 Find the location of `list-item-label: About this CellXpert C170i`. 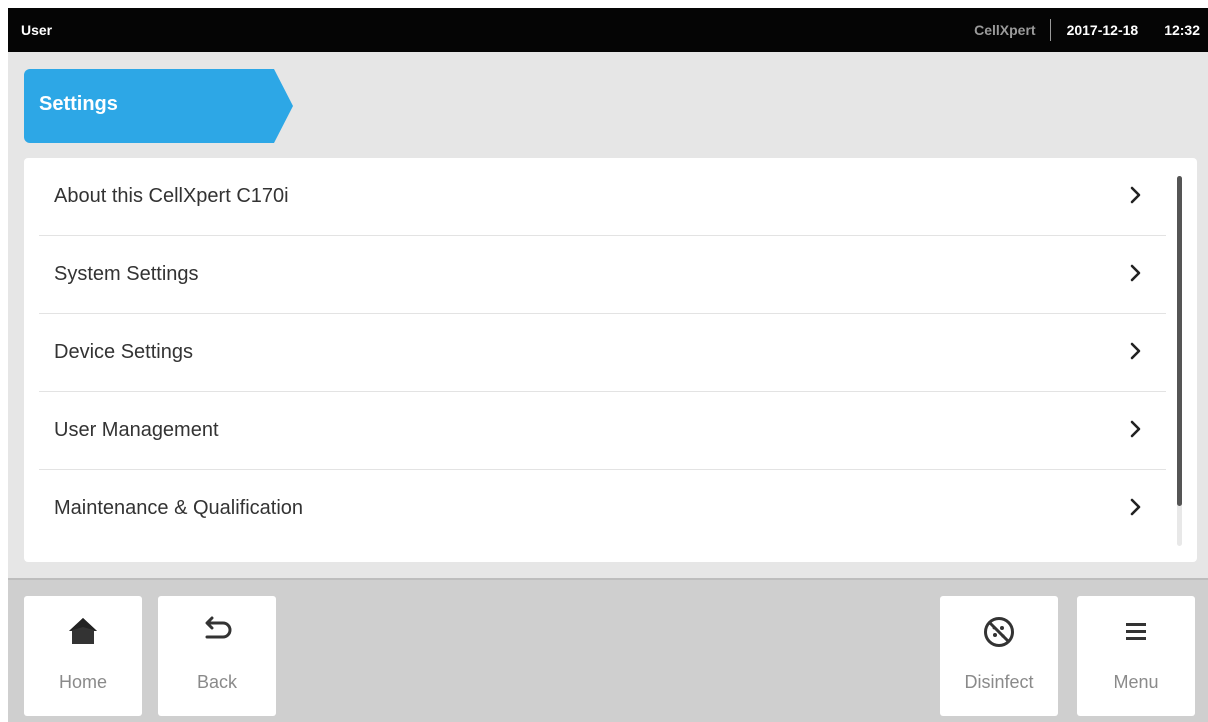

list-item-label: About this CellXpert C170i is located at coordinates (171, 196).